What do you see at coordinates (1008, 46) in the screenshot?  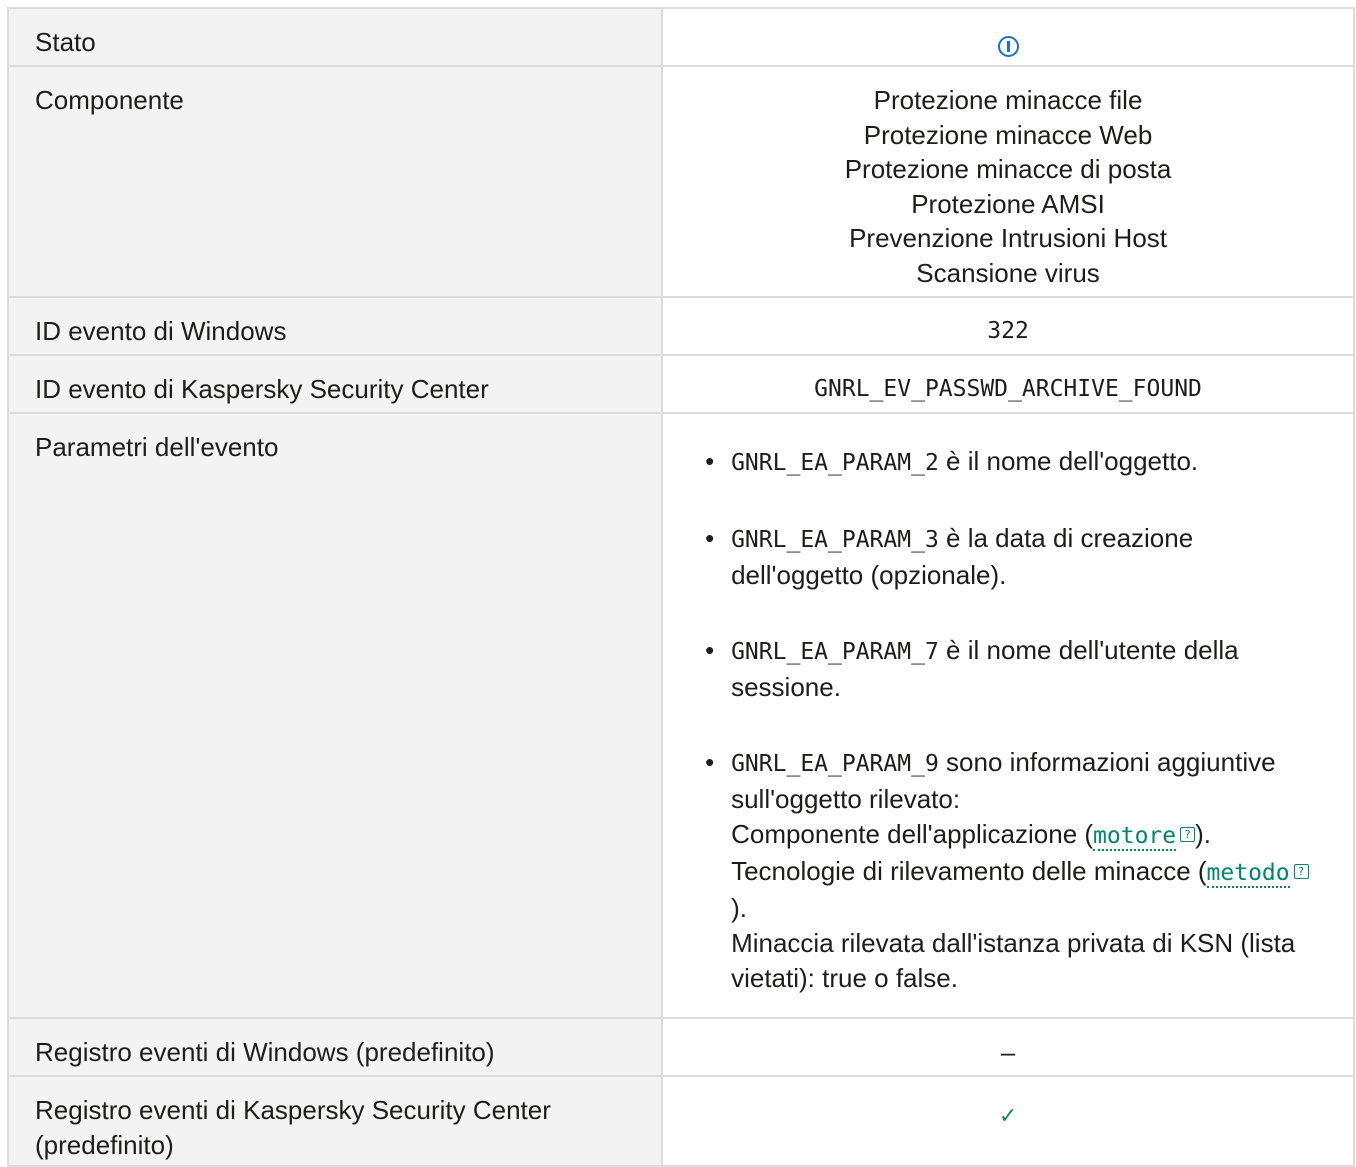 I see `info-icon` at bounding box center [1008, 46].